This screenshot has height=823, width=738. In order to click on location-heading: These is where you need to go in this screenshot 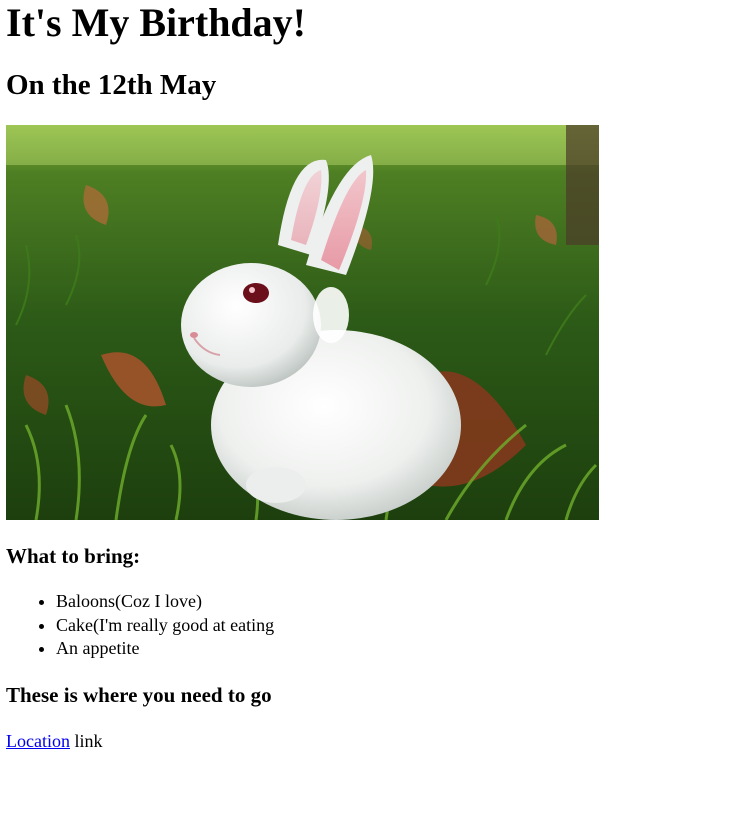, I will do `click(139, 694)`.